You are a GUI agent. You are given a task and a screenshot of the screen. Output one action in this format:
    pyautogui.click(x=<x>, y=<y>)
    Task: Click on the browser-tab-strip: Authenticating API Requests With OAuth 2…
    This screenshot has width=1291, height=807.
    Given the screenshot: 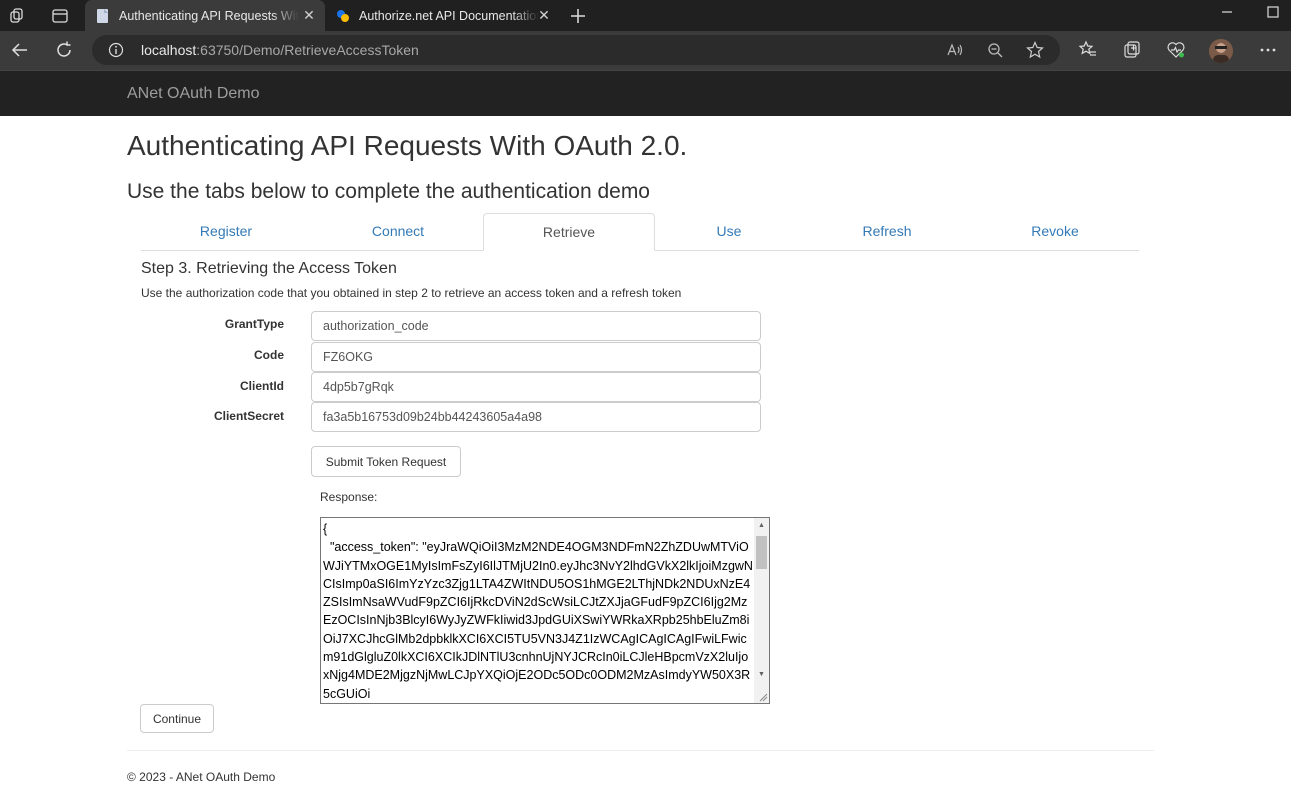 What is the action you would take?
    pyautogui.click(x=645, y=15)
    